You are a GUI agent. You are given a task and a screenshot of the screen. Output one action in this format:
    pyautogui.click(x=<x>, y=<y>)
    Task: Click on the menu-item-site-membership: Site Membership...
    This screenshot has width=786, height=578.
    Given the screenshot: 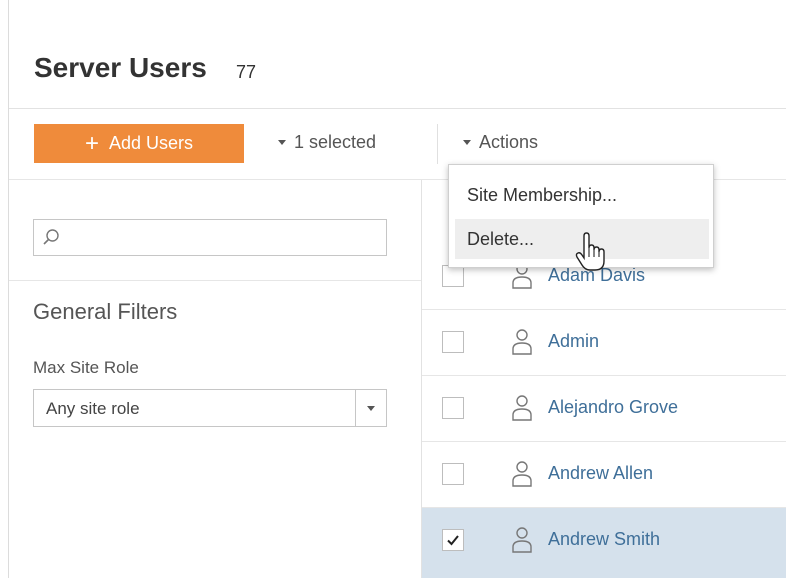 What is the action you would take?
    pyautogui.click(x=582, y=195)
    